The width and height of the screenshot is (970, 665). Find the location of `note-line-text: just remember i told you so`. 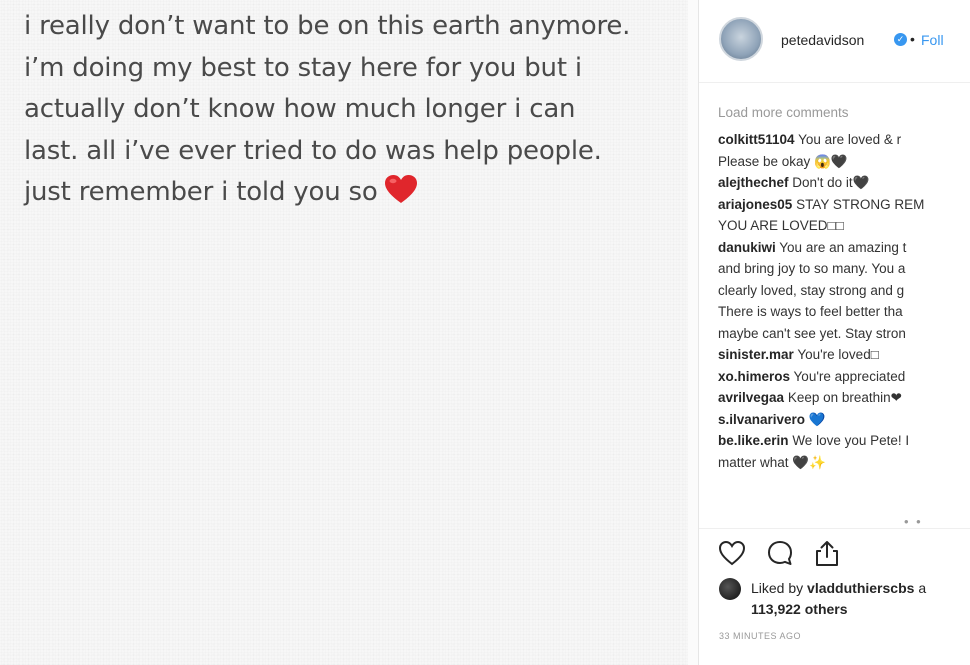

note-line-text: just remember i told you so is located at coordinates (201, 192).